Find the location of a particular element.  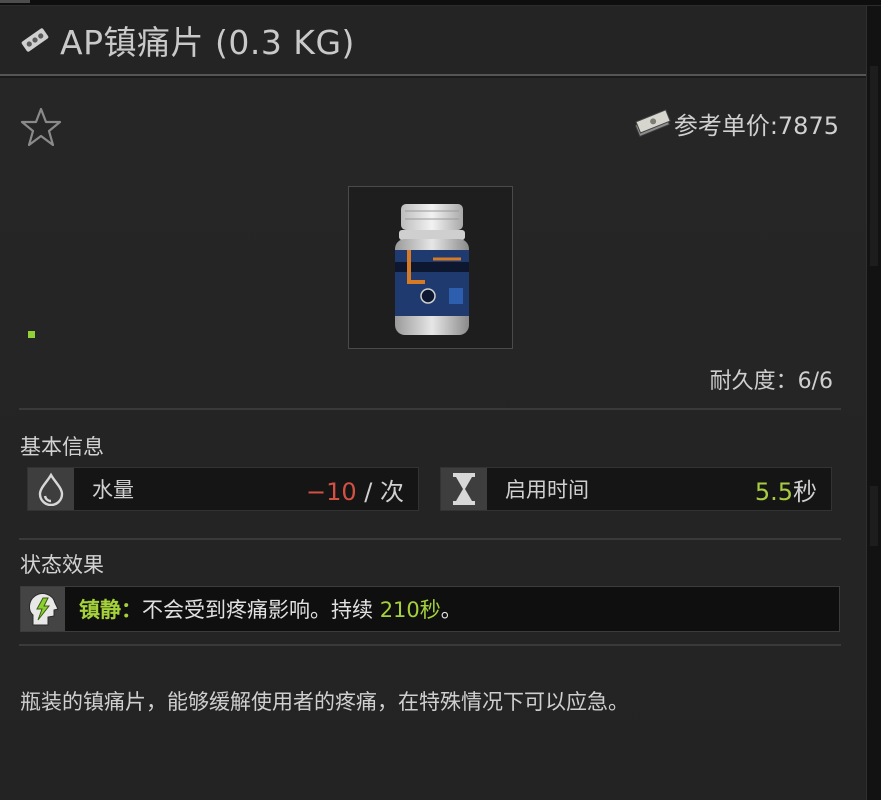

durability-text: 耐久度：6/6 is located at coordinates (771, 381).